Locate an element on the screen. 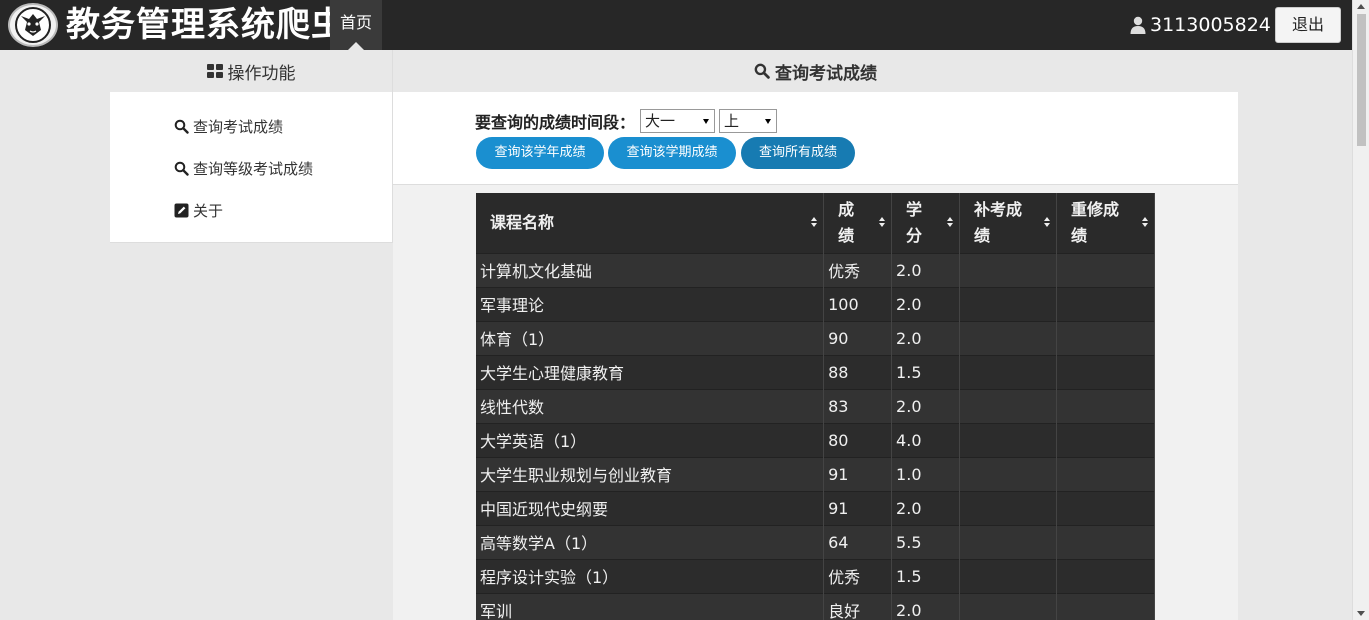  term-select: 上 is located at coordinates (748, 121).